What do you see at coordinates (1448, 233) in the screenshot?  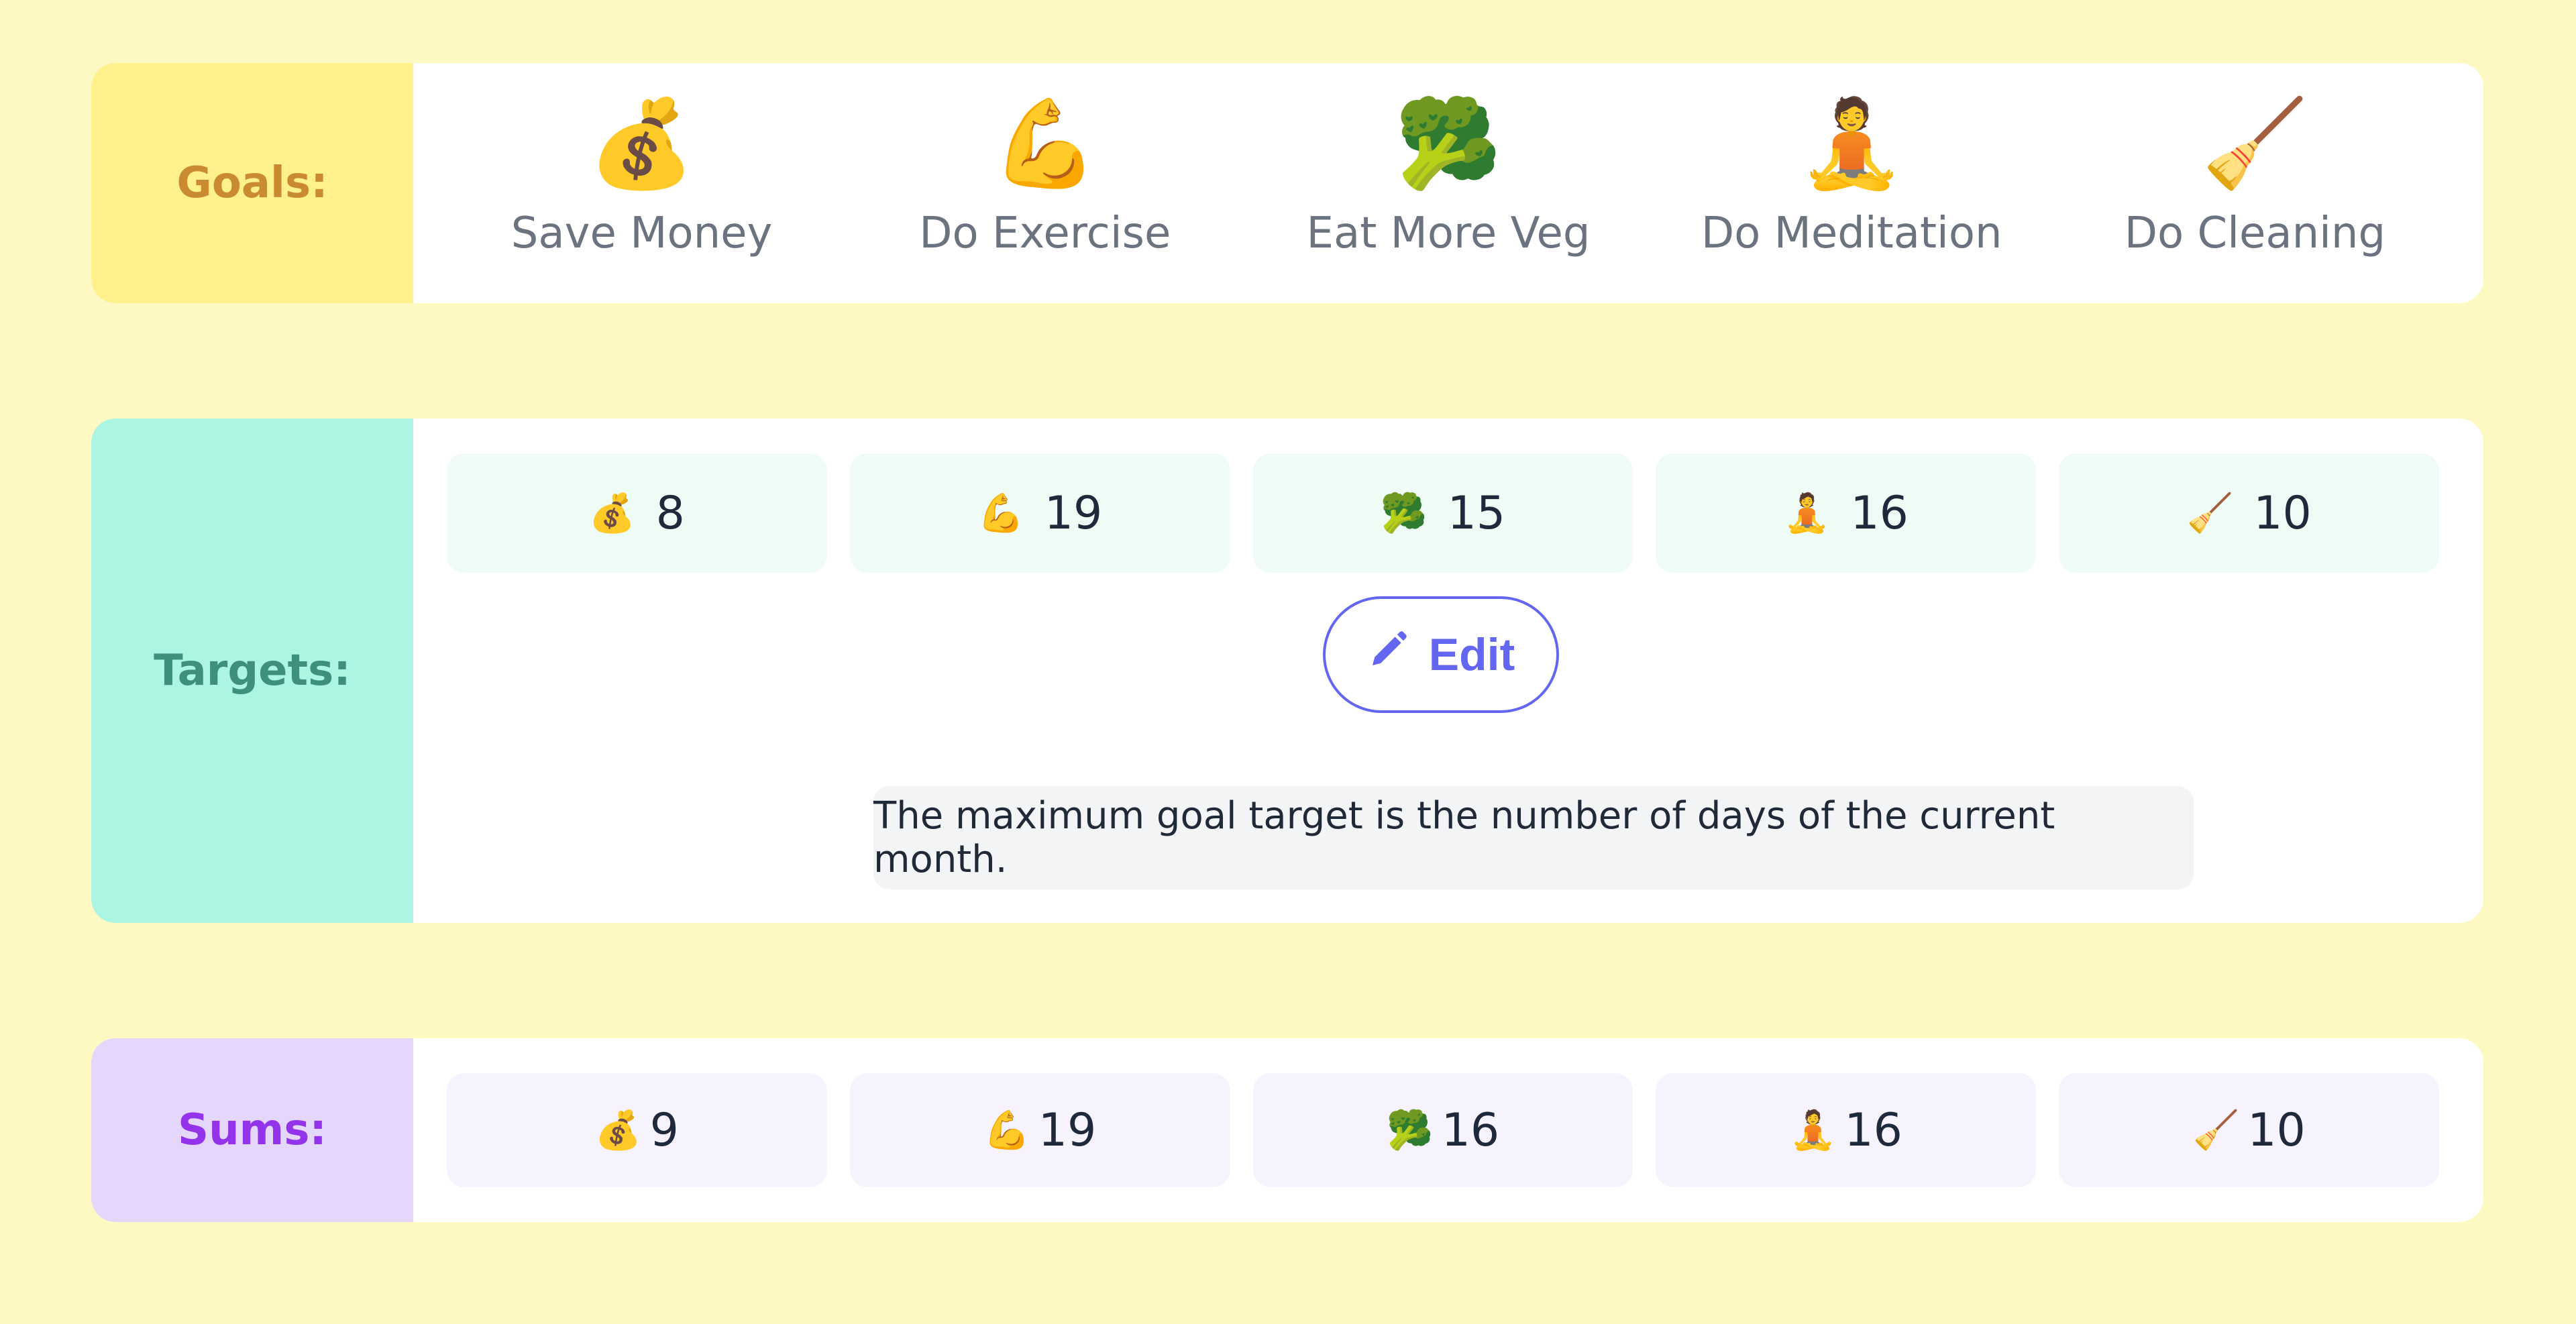 I see `goal-name: Eat More Veg` at bounding box center [1448, 233].